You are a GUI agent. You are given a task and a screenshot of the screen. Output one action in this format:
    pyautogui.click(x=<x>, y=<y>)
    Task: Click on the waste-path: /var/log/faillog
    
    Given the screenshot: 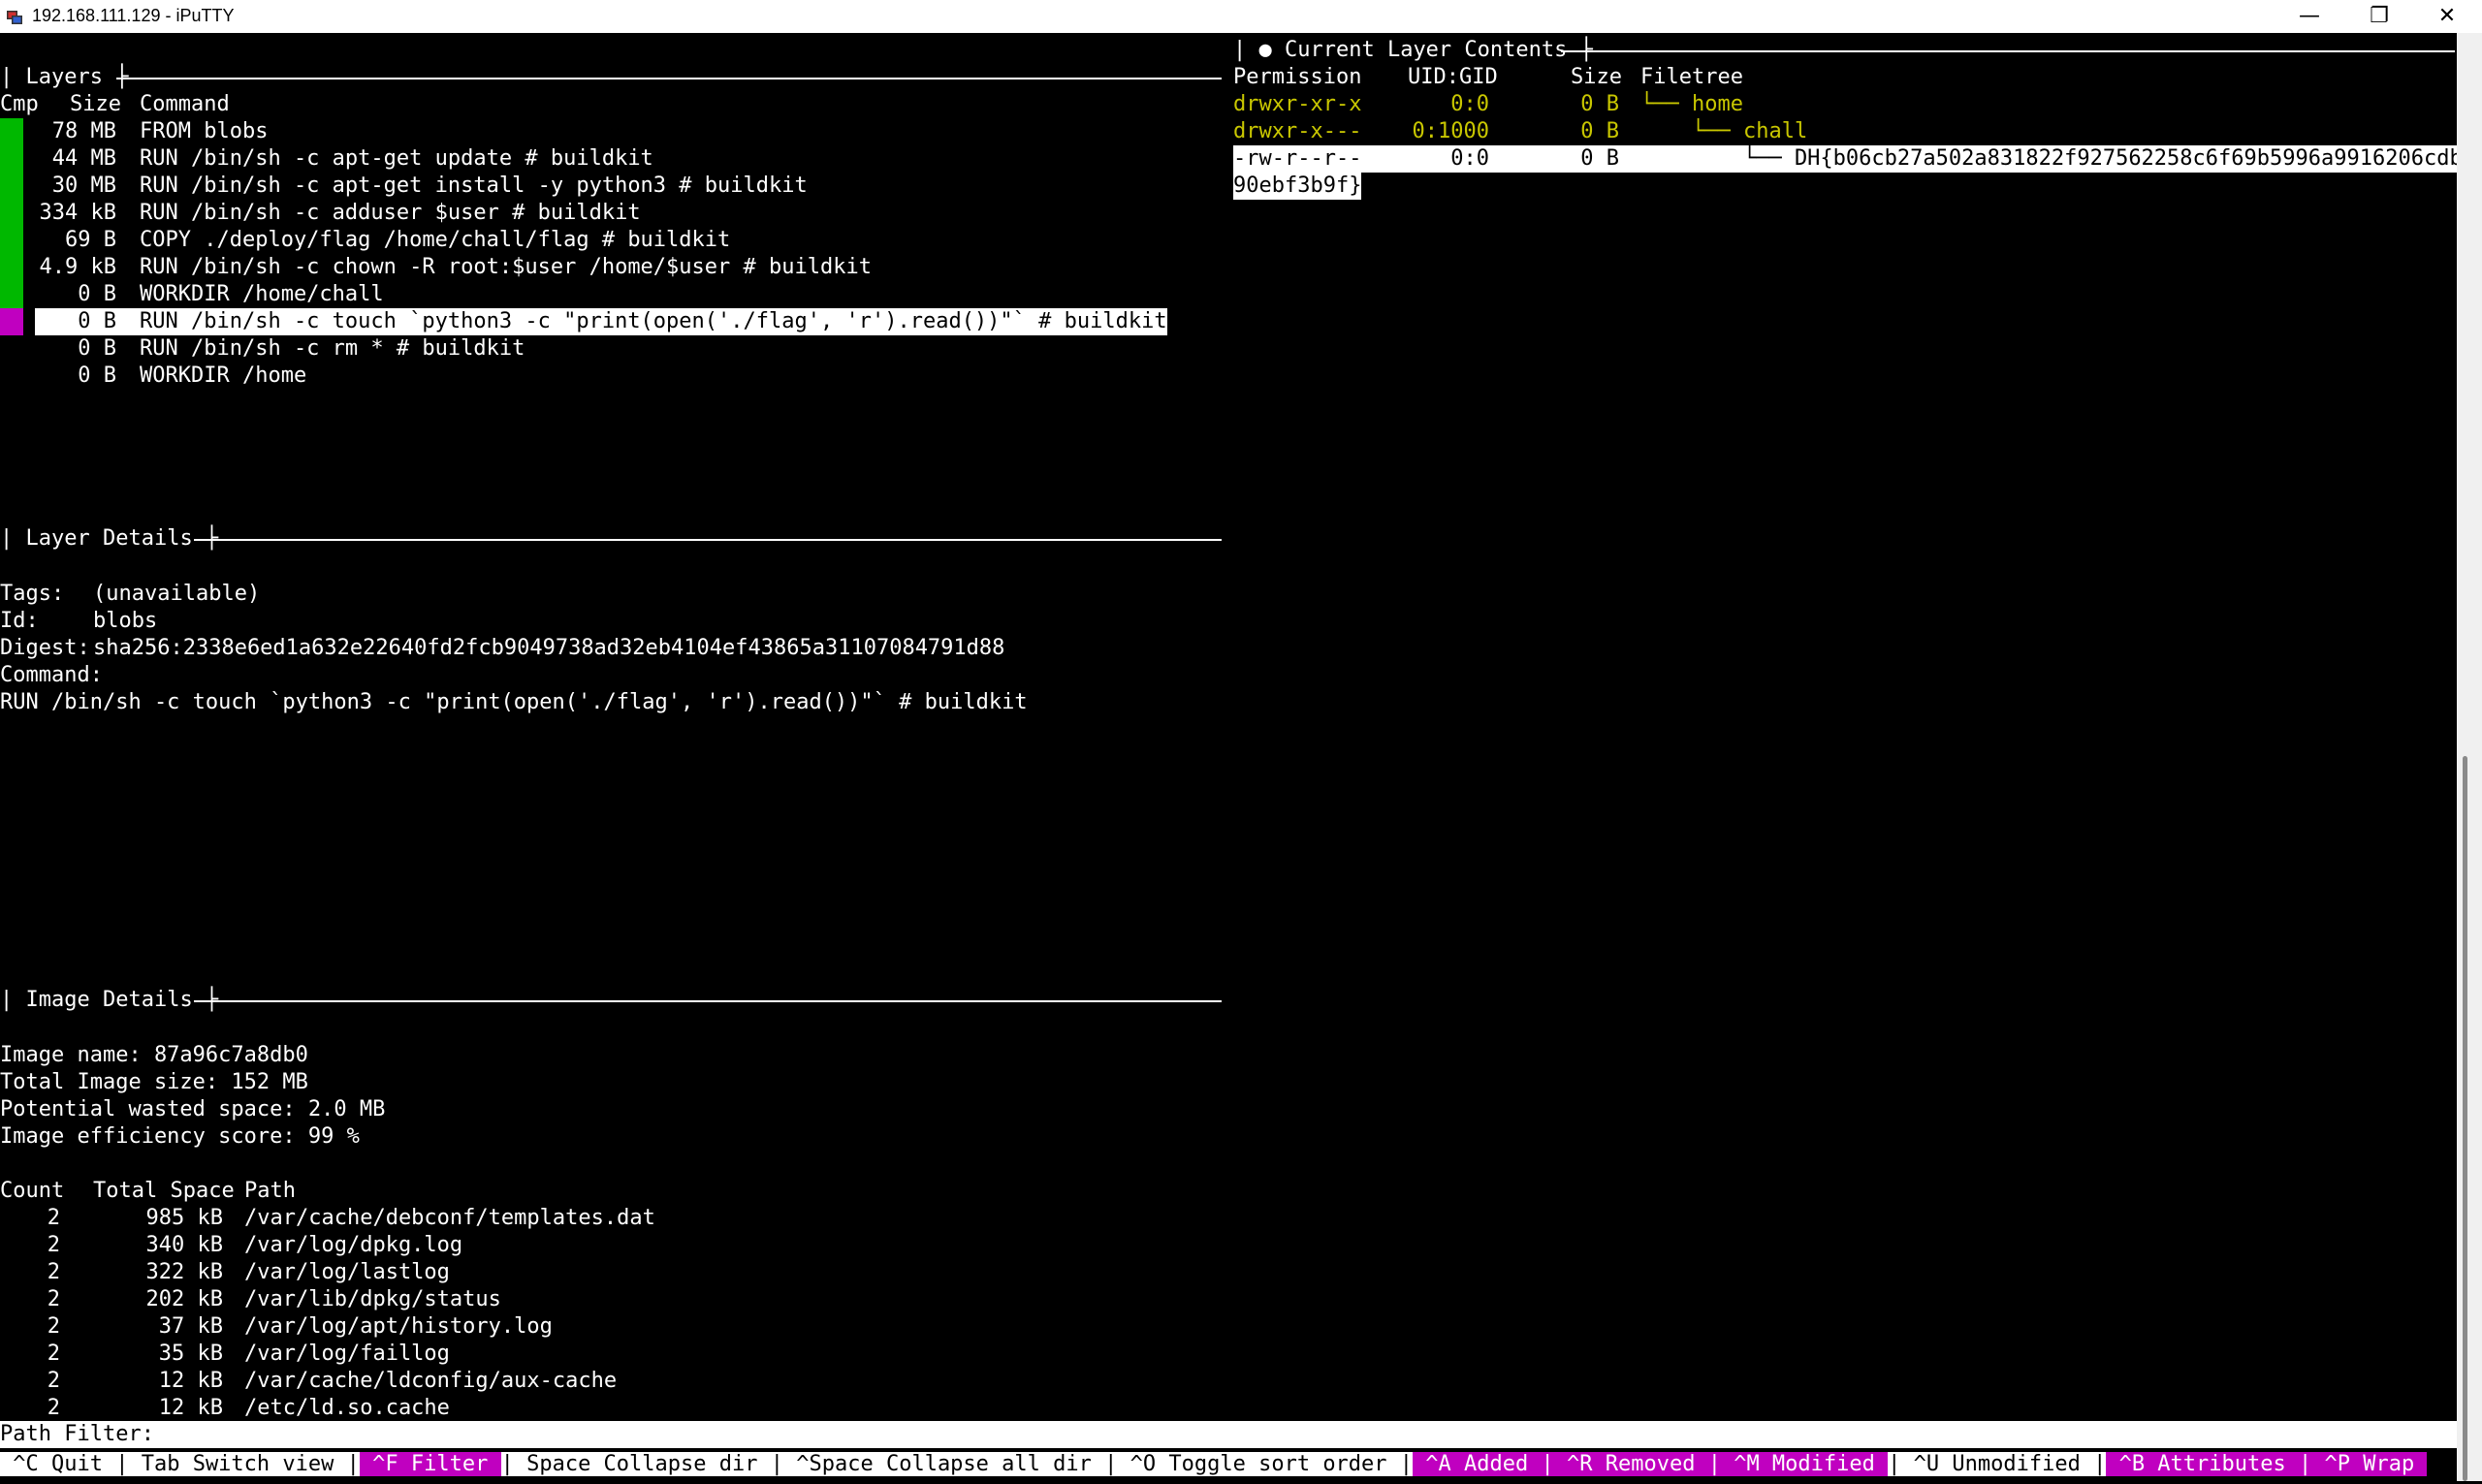 What is the action you would take?
    pyautogui.click(x=347, y=1355)
    